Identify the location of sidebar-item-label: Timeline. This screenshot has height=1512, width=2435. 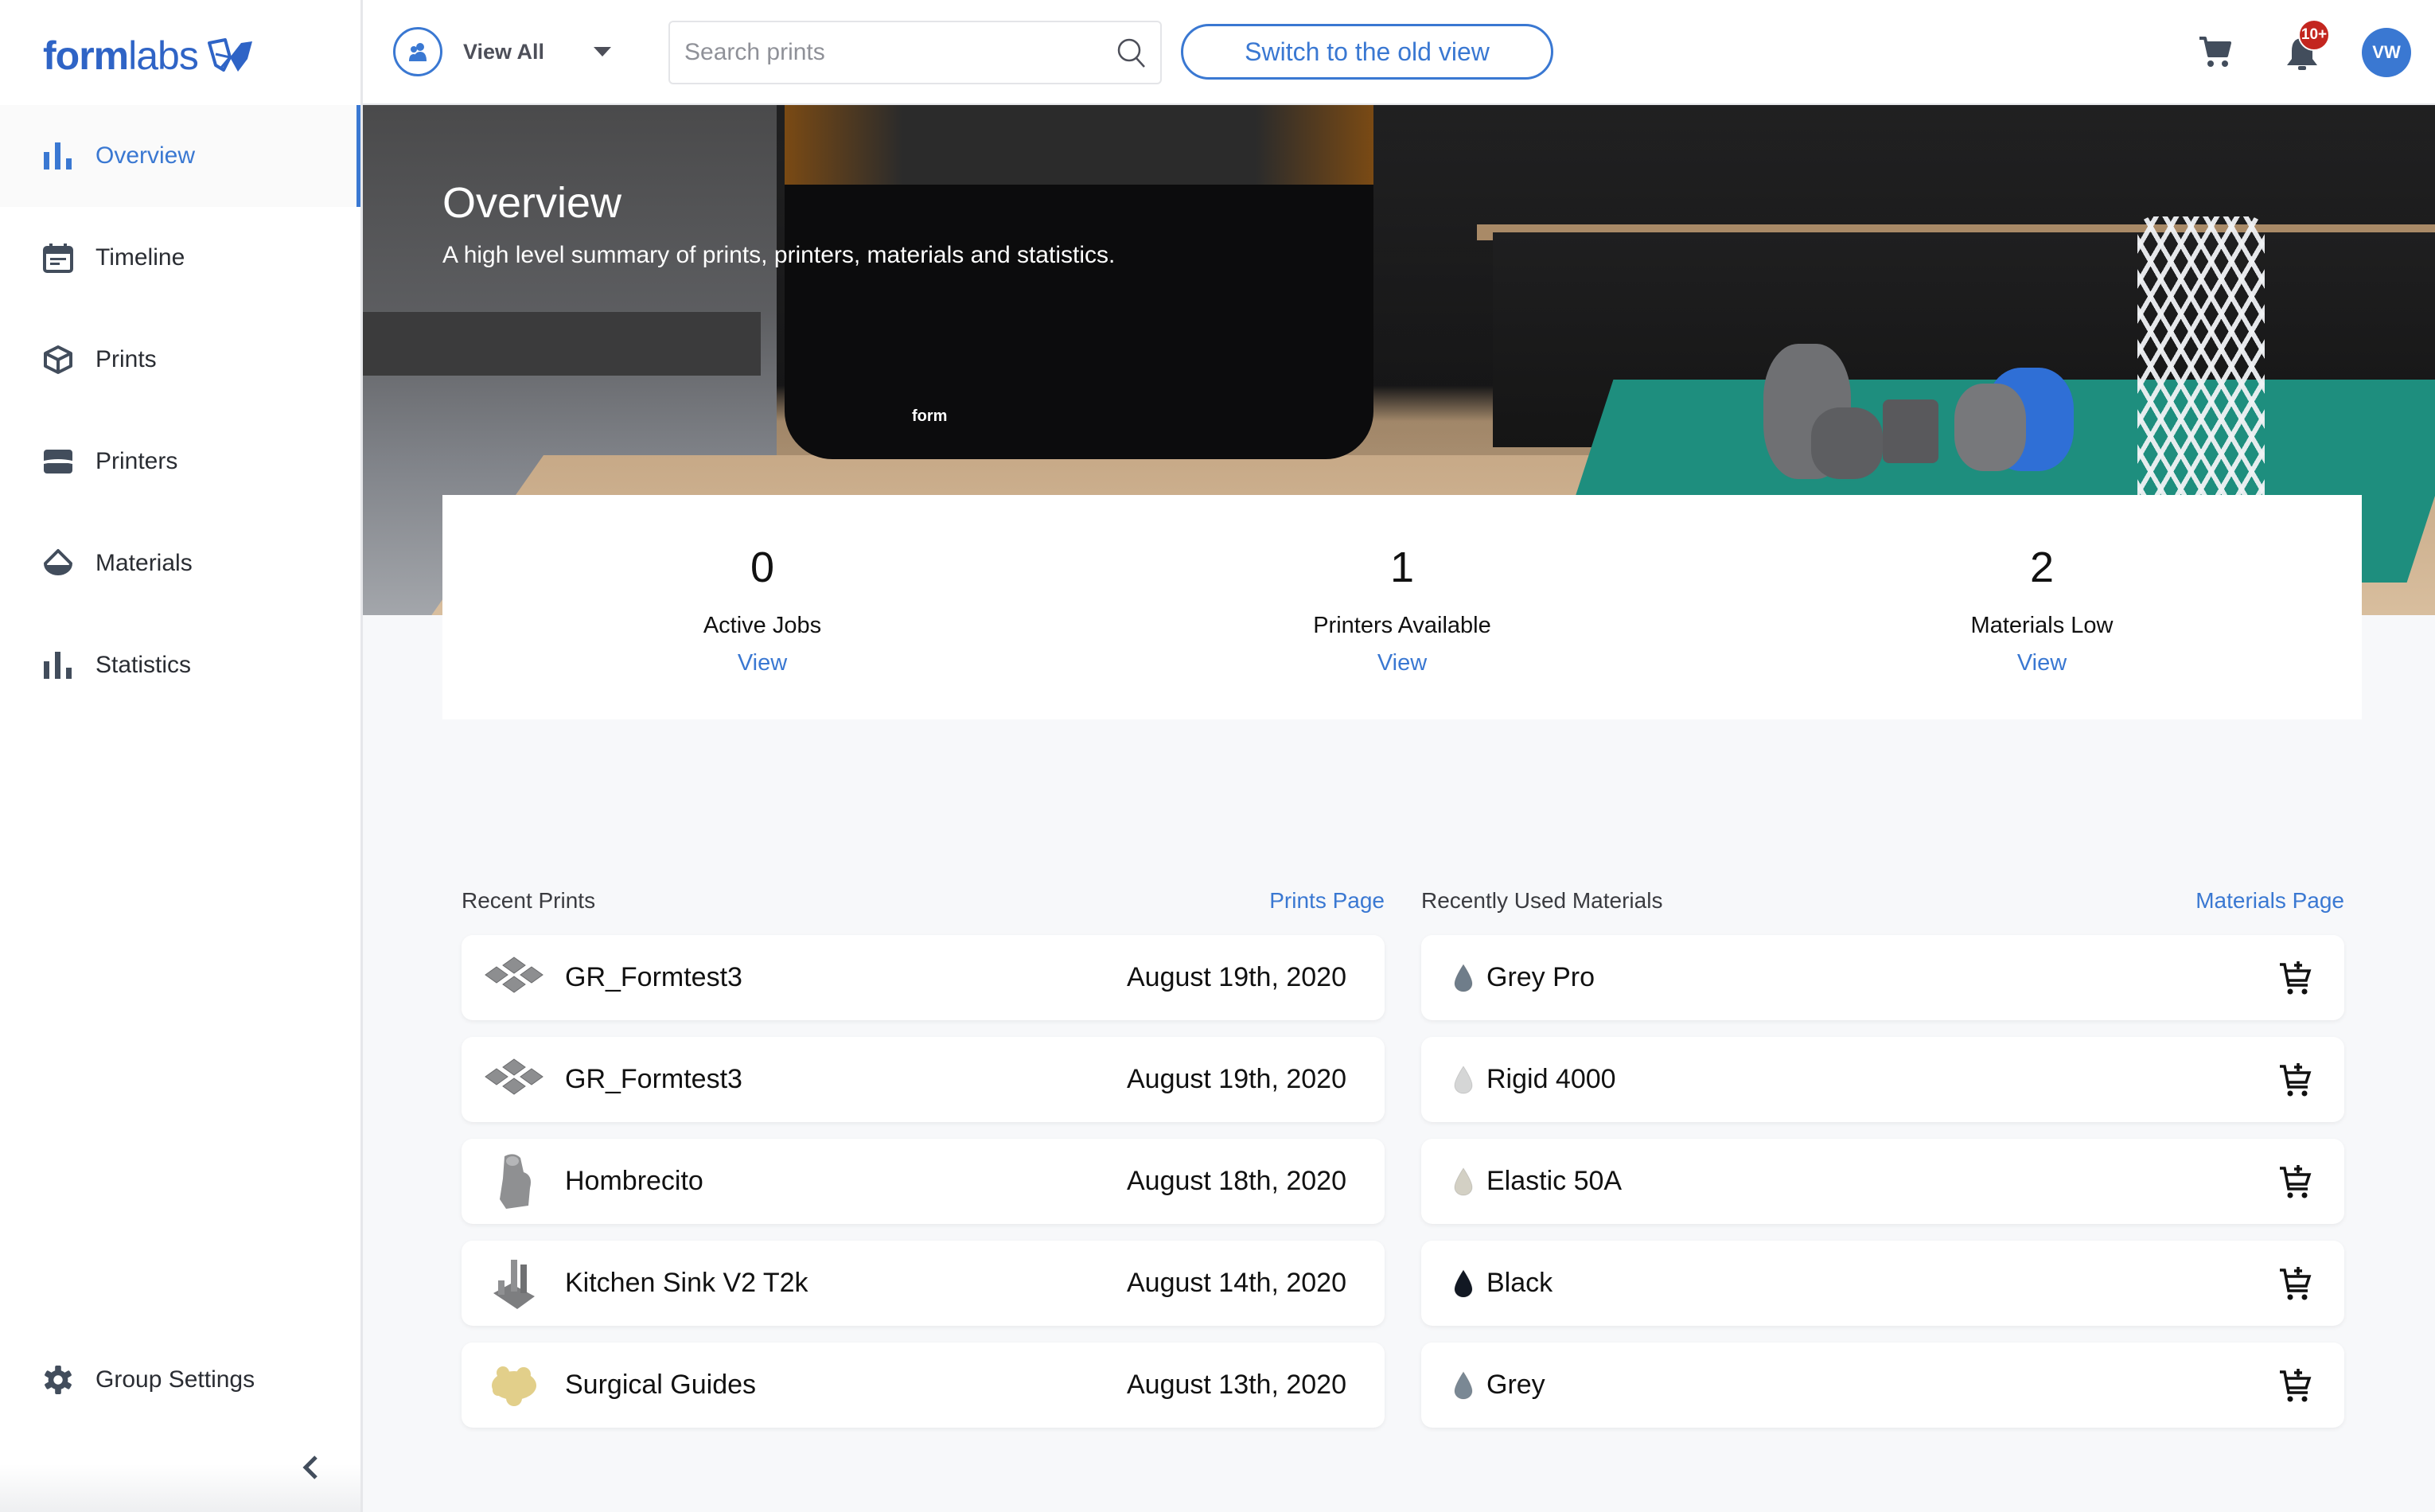
(140, 257).